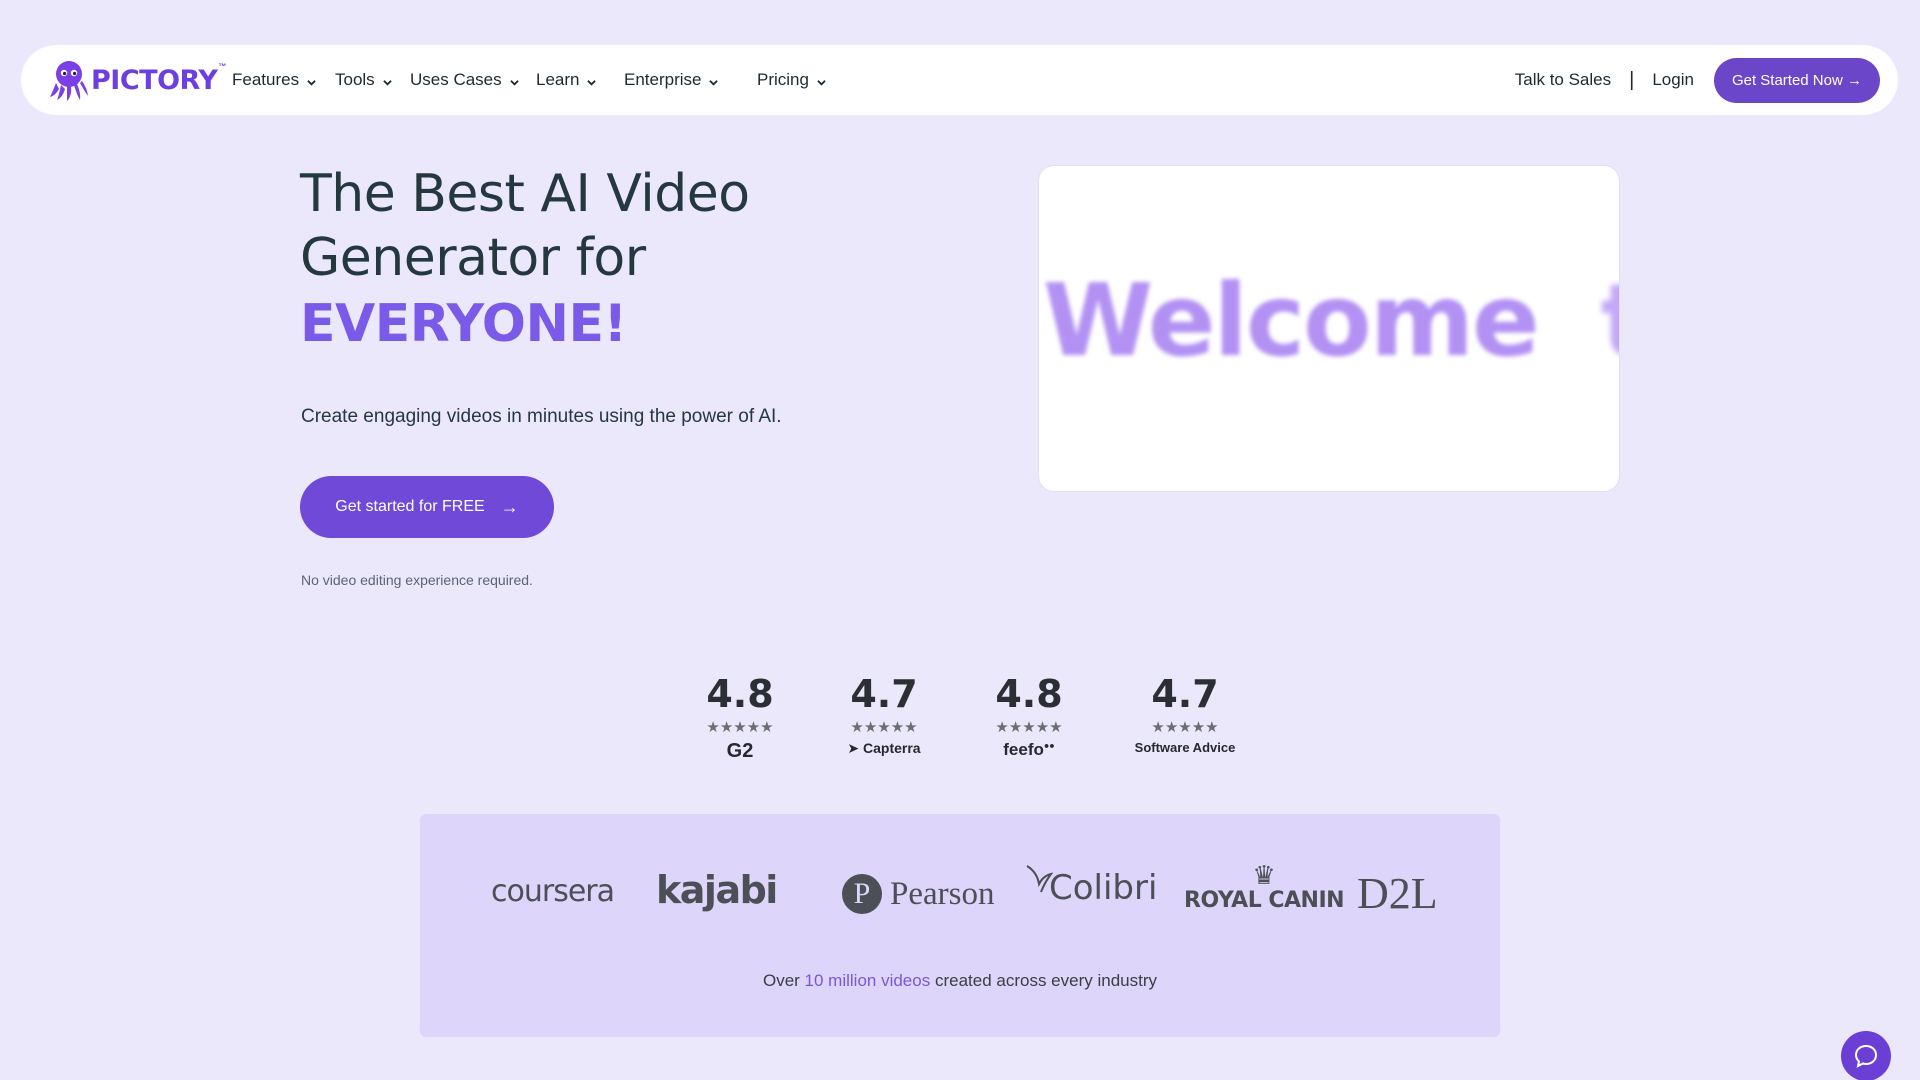  What do you see at coordinates (740, 717) in the screenshot?
I see `rating-g2: 4.8 ★★★★★ G2` at bounding box center [740, 717].